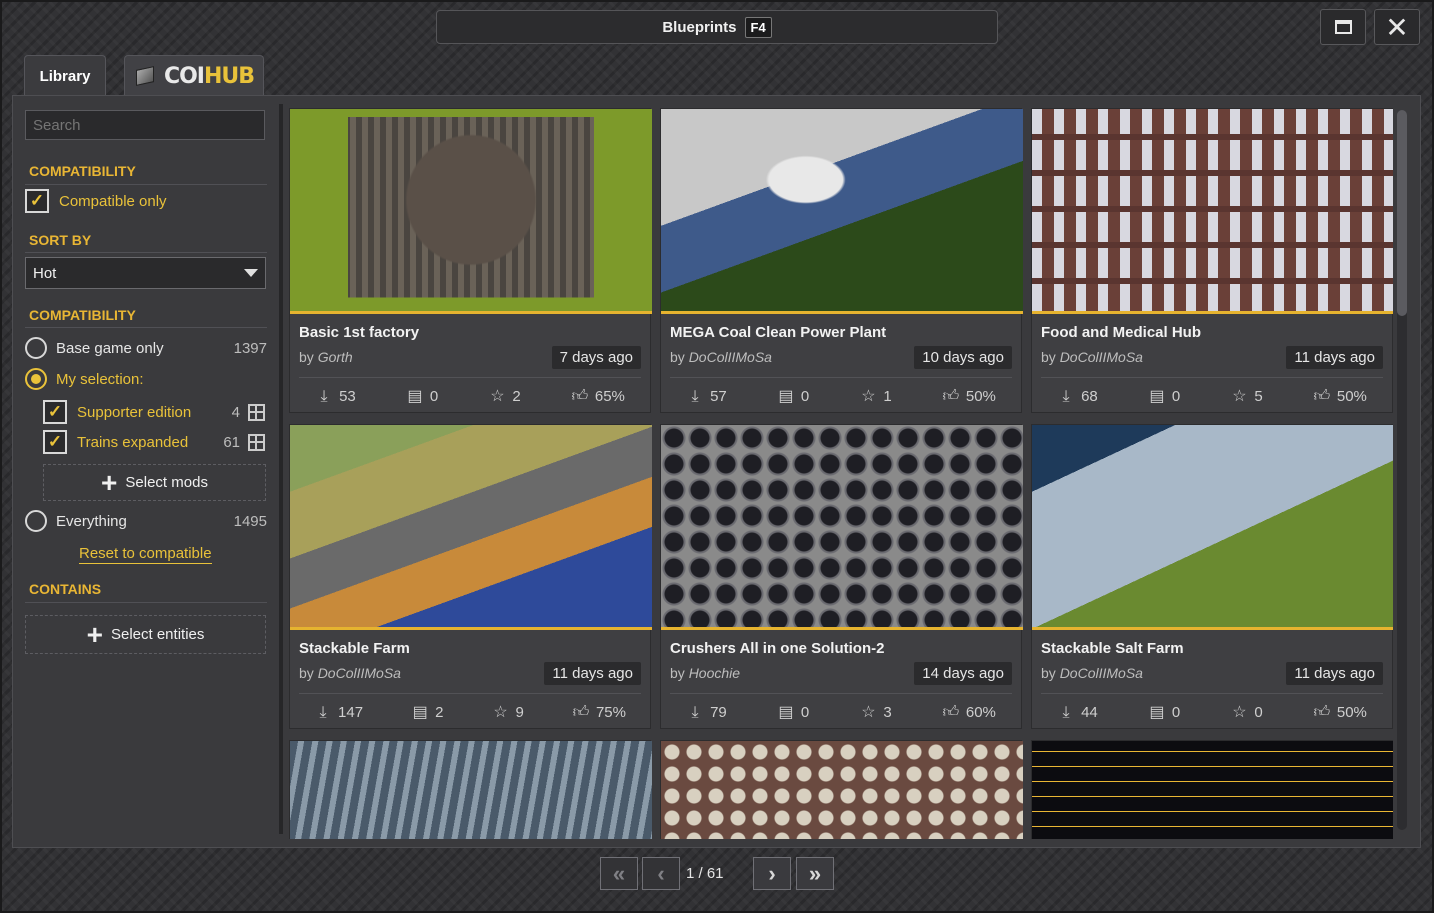 The image size is (1434, 913). Describe the element at coordinates (1121, 332) in the screenshot. I see `card-title: Food and Medical Hub` at that location.